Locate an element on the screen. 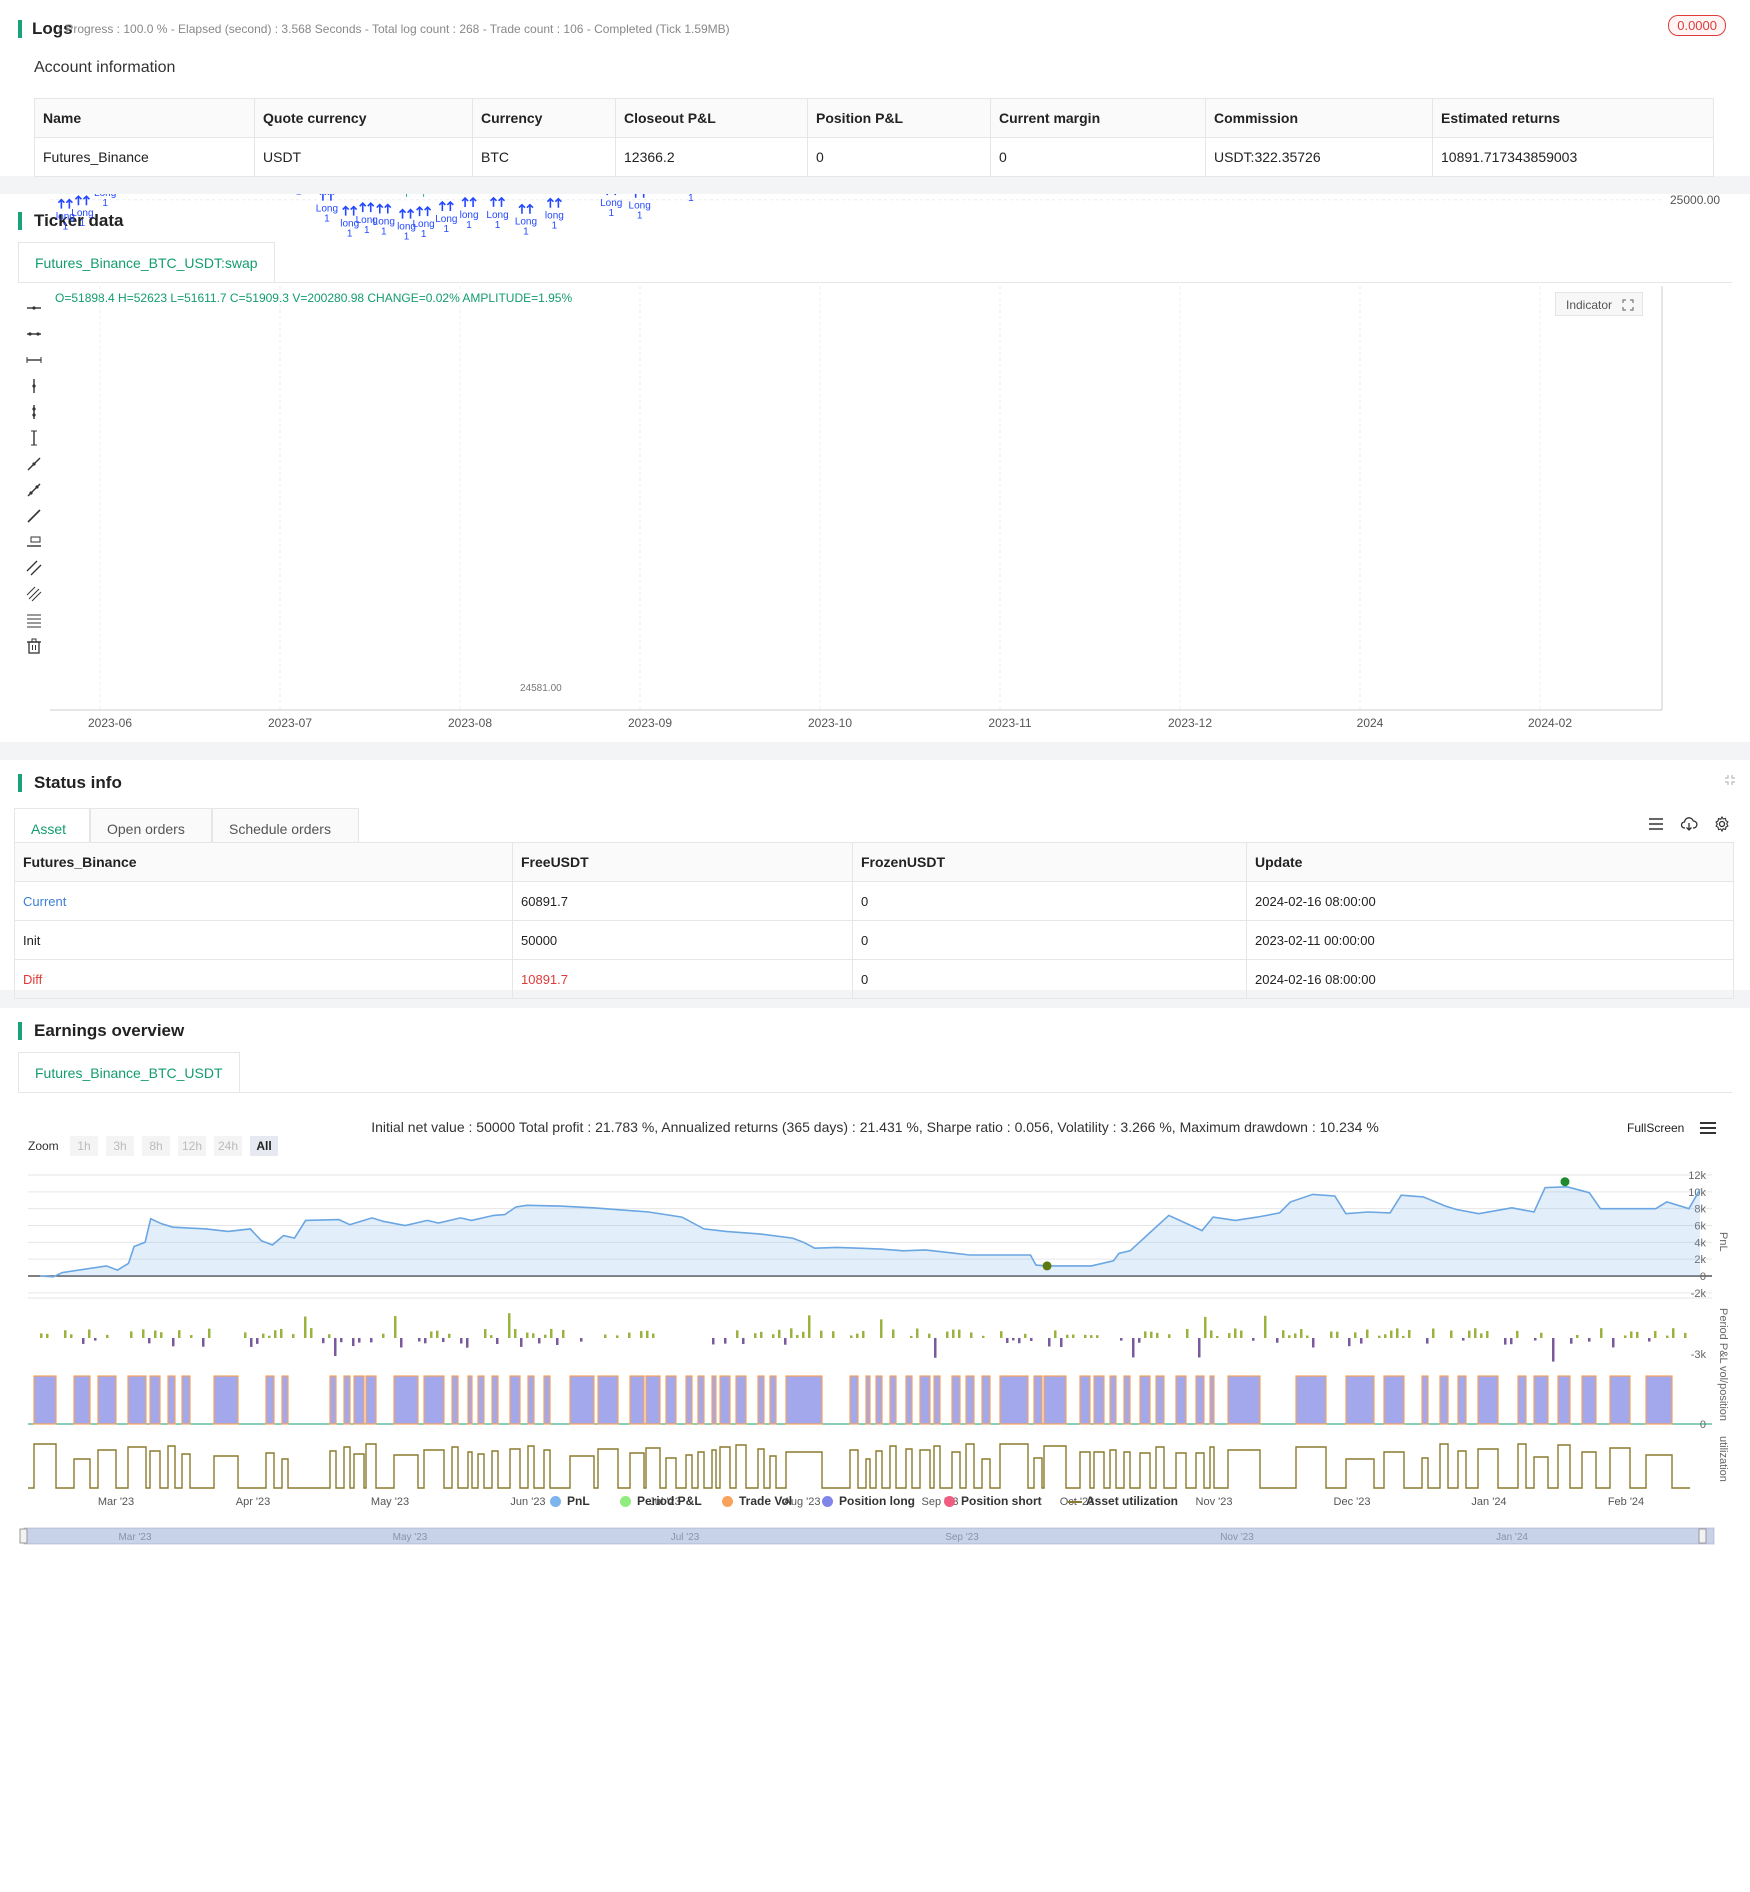  gear-icon is located at coordinates (1722, 824).